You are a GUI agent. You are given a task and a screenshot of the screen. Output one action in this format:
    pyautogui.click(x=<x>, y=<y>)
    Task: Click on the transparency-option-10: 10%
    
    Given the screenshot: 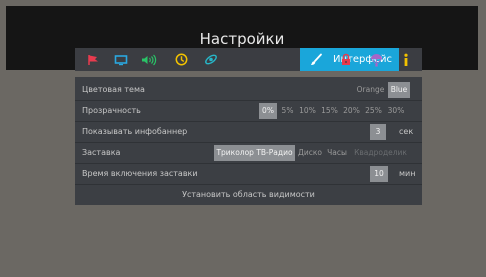 What is the action you would take?
    pyautogui.click(x=307, y=111)
    